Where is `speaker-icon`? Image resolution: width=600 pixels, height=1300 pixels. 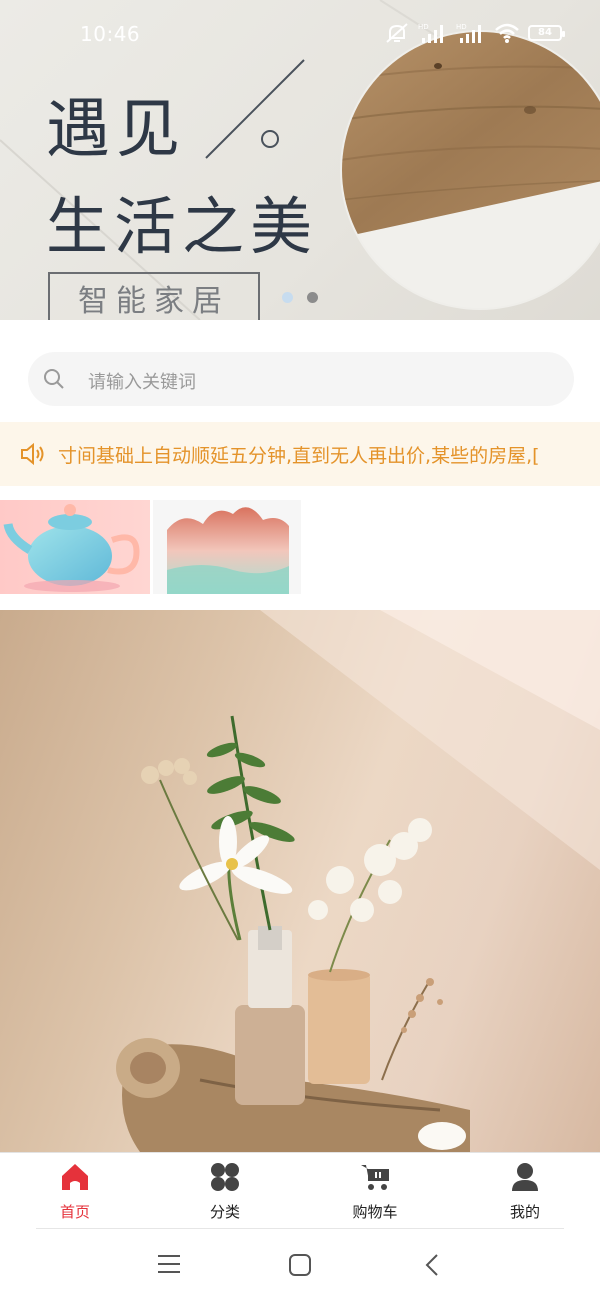 speaker-icon is located at coordinates (32, 454).